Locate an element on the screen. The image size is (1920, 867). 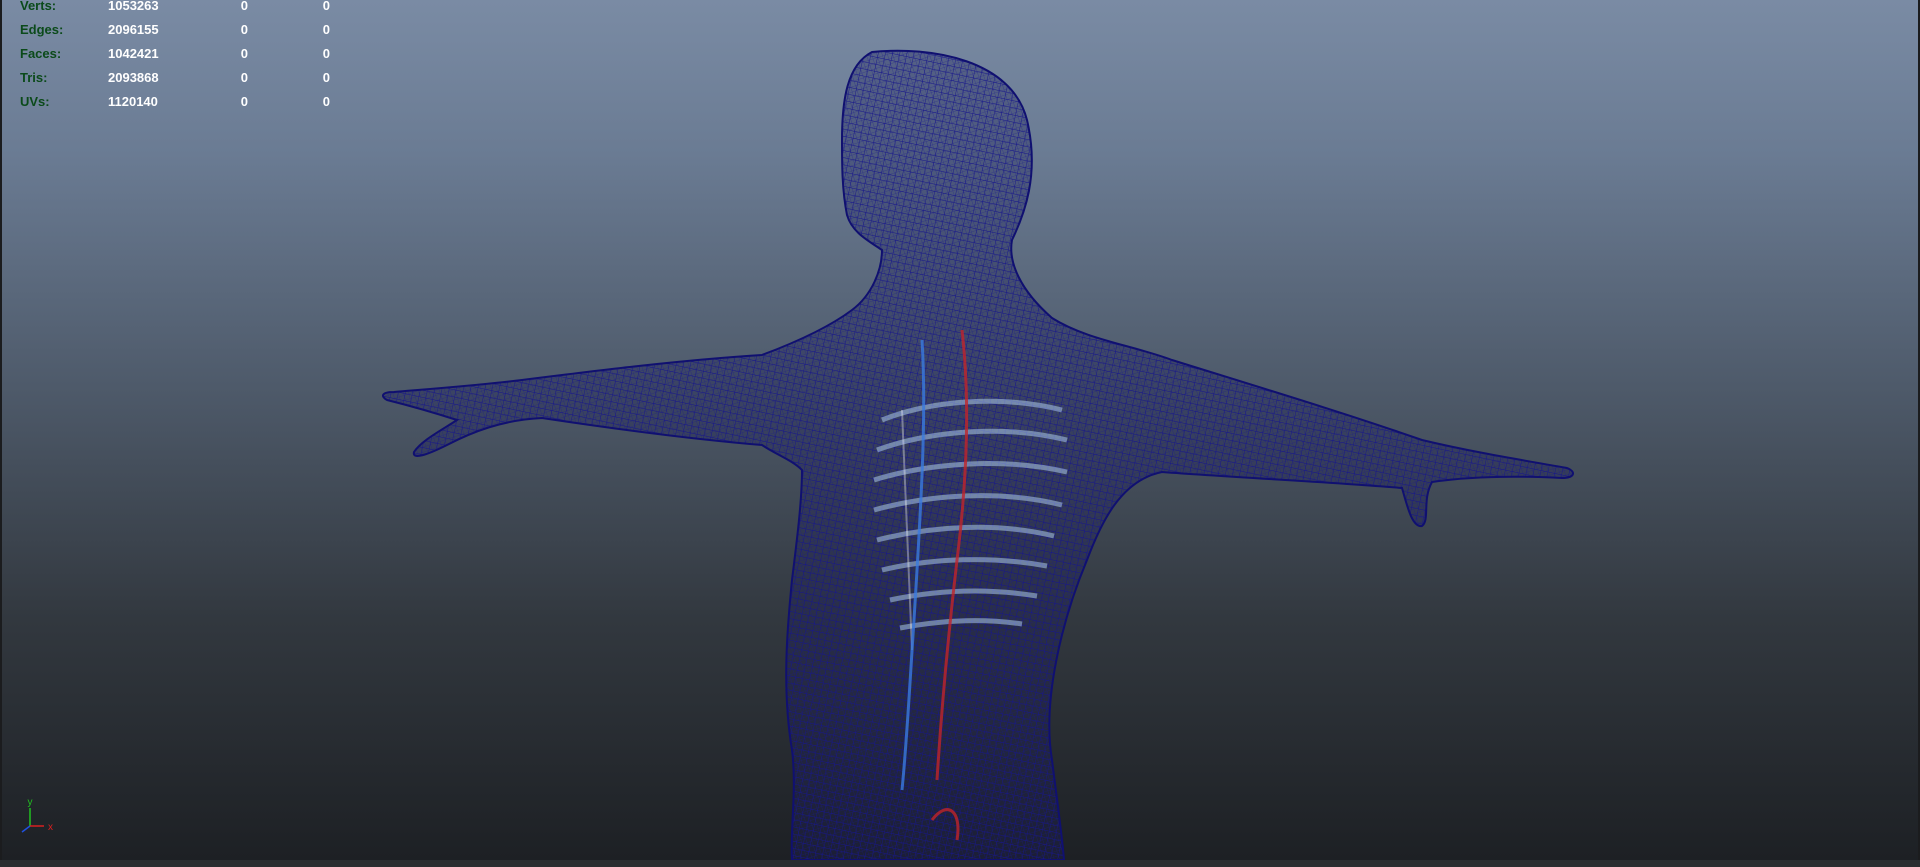
y-axis-label: y is located at coordinates (30, 802).